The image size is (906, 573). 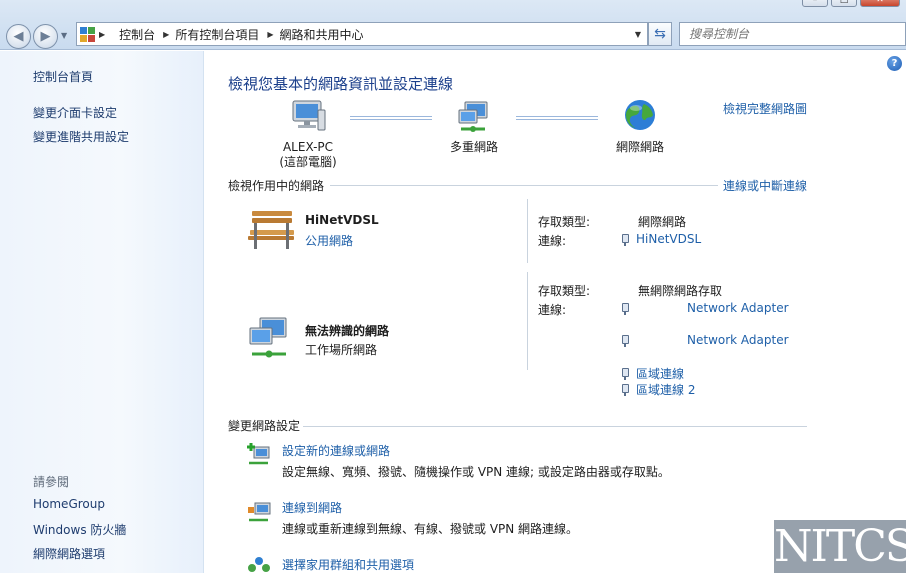 I want to click on connection-link-hinet: HiNetVDSL, so click(x=661, y=239).